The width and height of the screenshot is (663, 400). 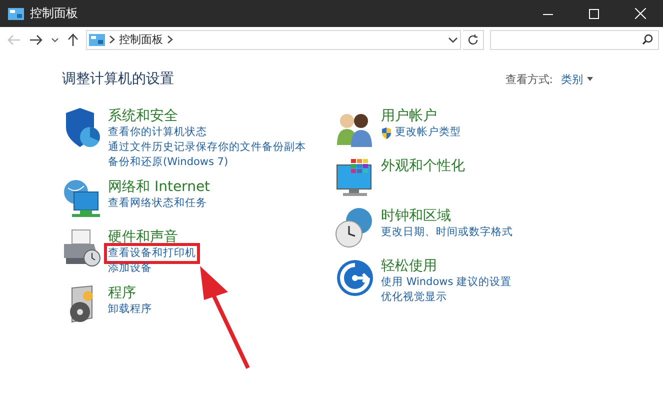 What do you see at coordinates (529, 79) in the screenshot?
I see `view-by-label: 查看方式:` at bounding box center [529, 79].